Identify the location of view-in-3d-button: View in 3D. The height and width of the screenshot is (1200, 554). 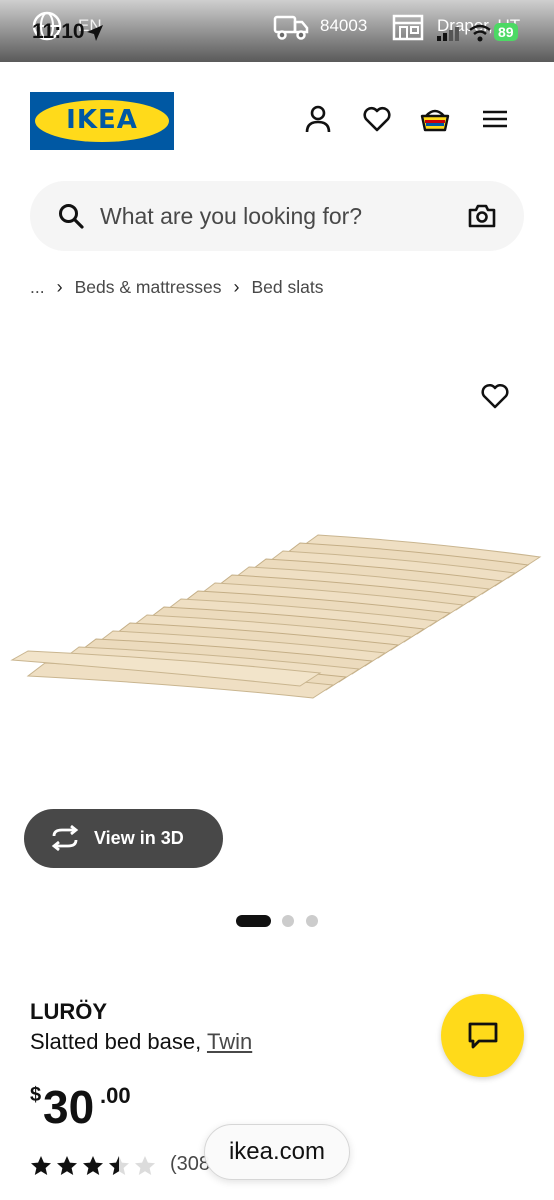
(123, 838).